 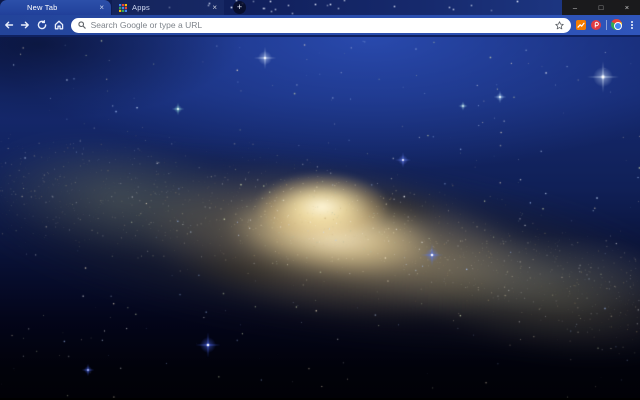 I want to click on reload-button, so click(x=42, y=25).